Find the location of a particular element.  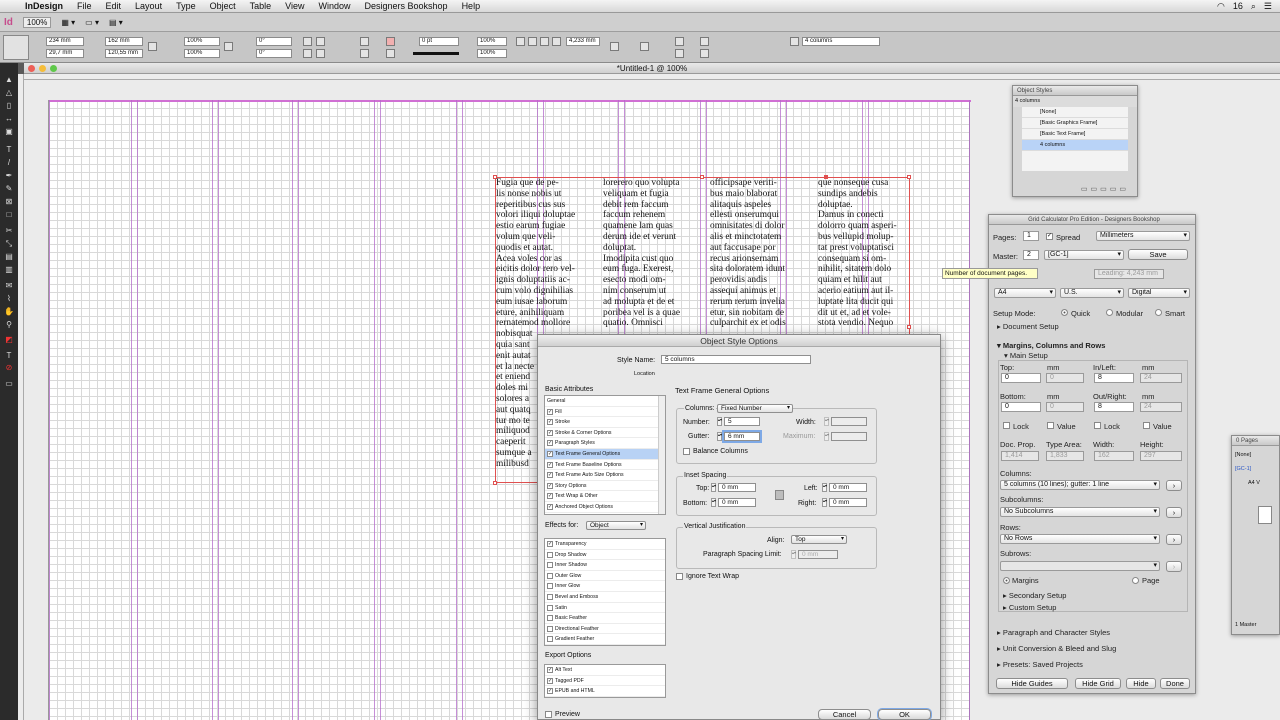

pages-gc-master: [GC-1] is located at coordinates (1255, 465).